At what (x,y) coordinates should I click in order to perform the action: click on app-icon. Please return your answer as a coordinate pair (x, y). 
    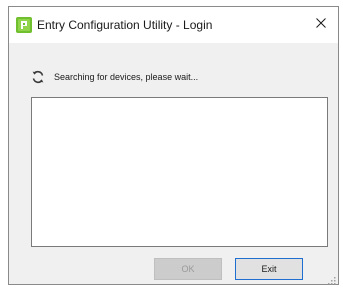
    Looking at the image, I should click on (24, 25).